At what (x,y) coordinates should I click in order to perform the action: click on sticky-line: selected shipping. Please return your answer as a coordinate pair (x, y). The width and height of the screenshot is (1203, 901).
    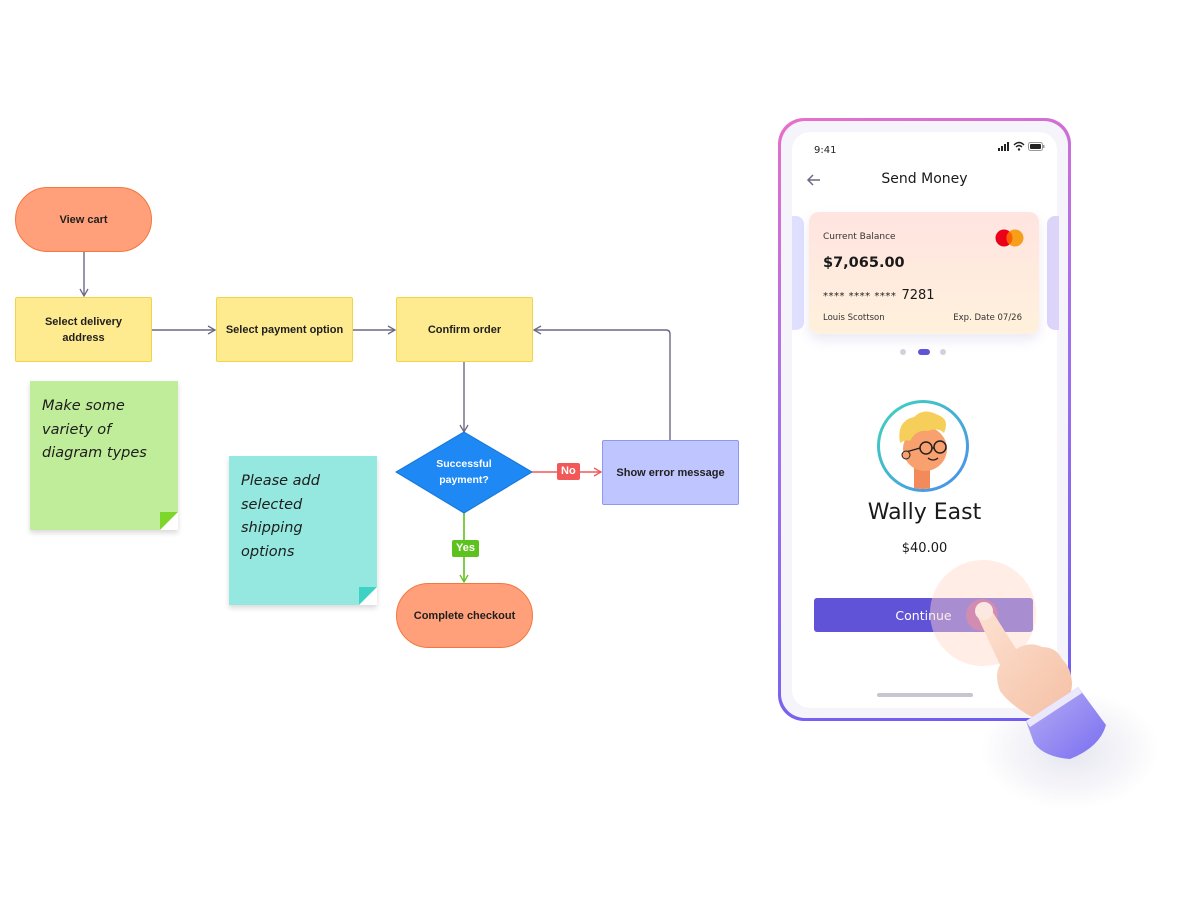
    Looking at the image, I should click on (272, 516).